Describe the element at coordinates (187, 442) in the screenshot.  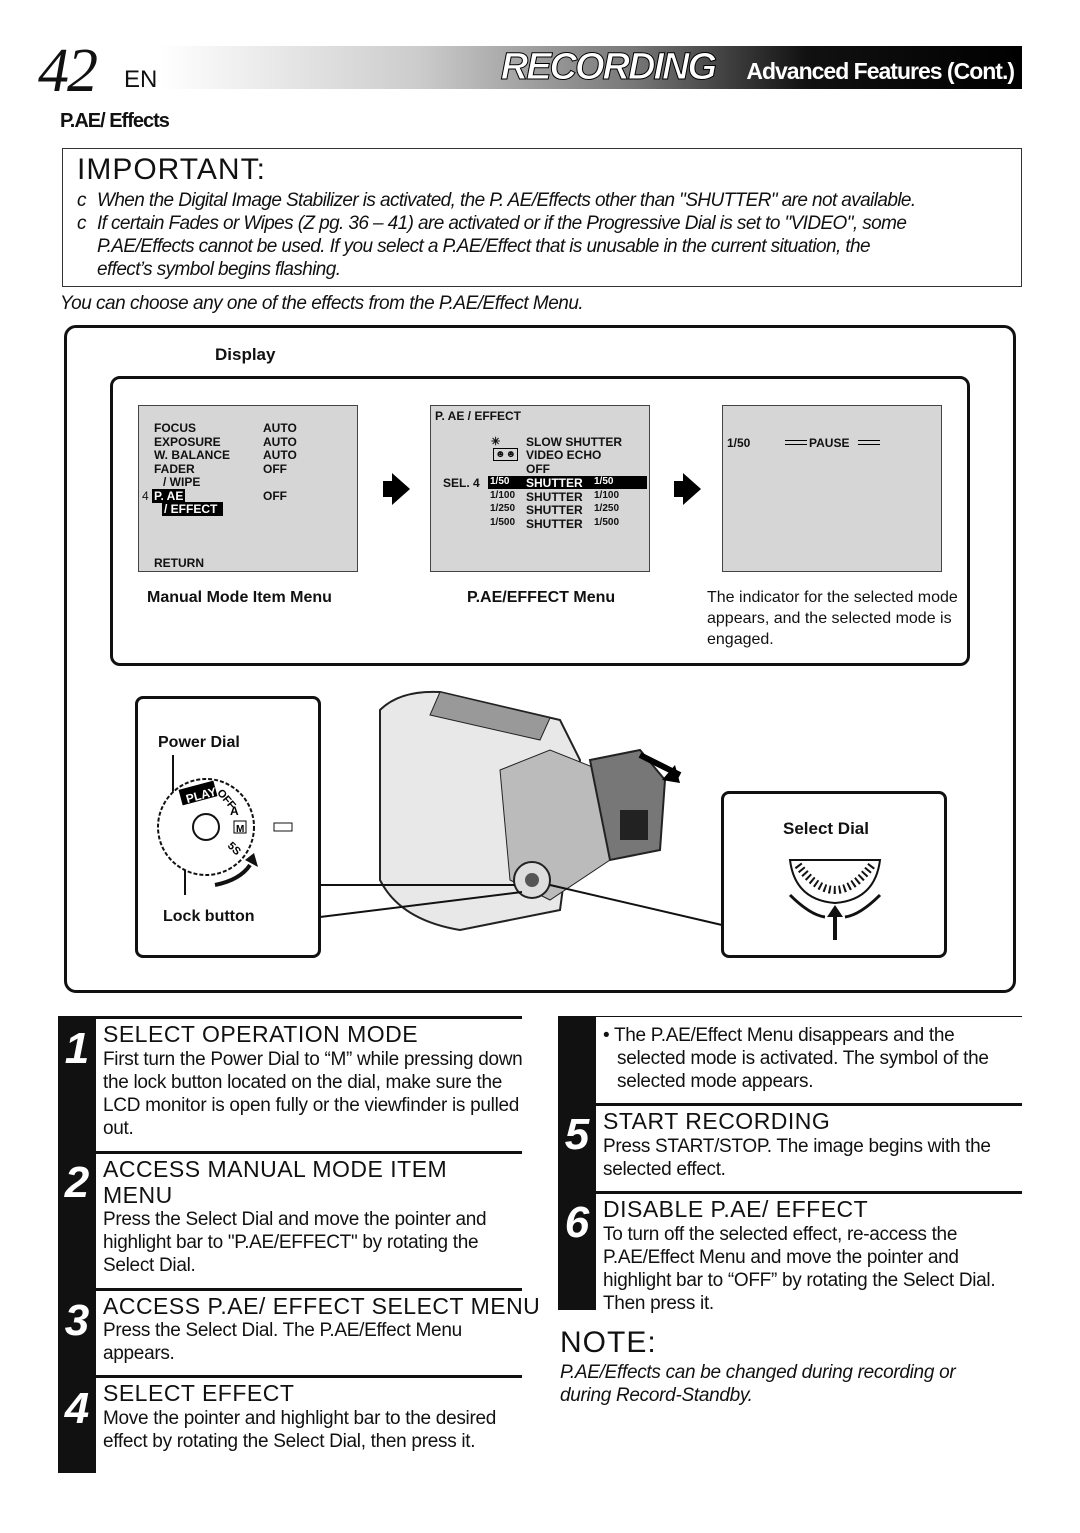
I see `menu-item: EXPOSURE` at that location.